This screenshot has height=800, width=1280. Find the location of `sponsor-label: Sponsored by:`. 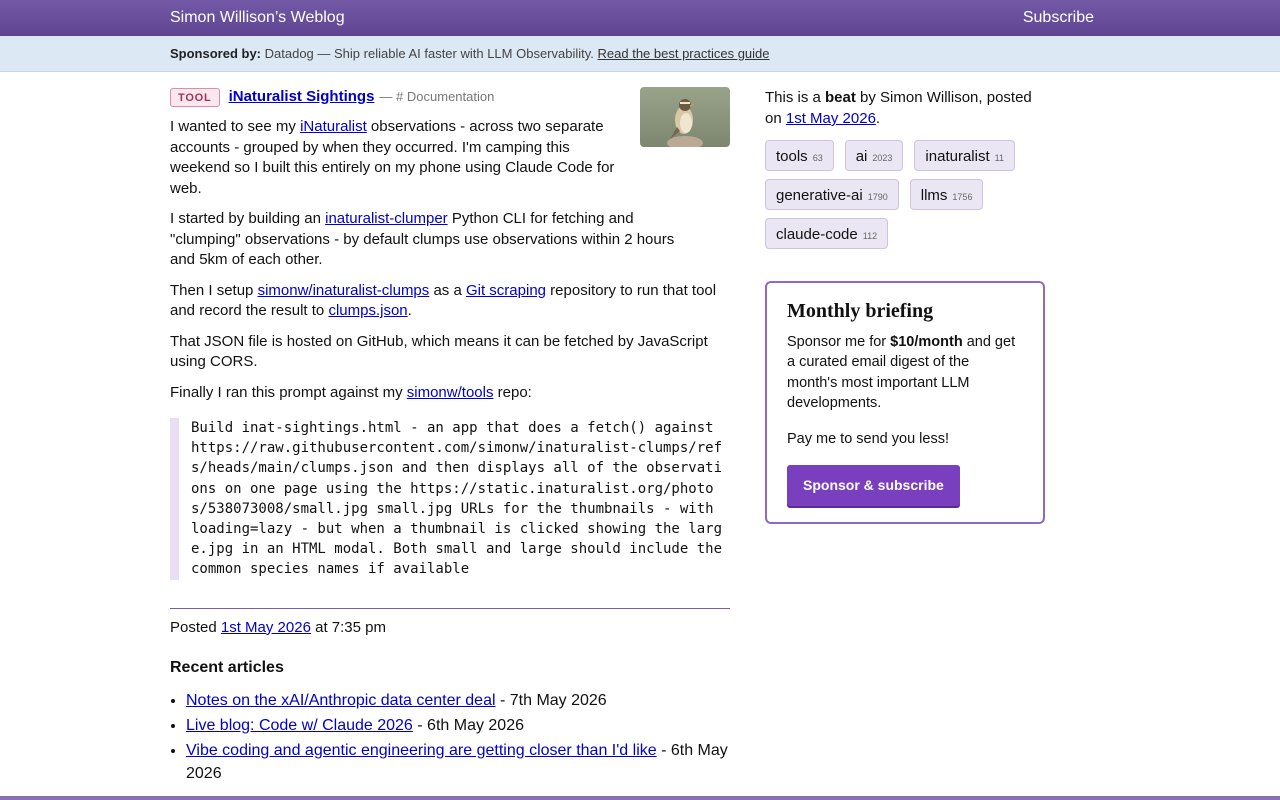

sponsor-label: Sponsored by: is located at coordinates (216, 53).